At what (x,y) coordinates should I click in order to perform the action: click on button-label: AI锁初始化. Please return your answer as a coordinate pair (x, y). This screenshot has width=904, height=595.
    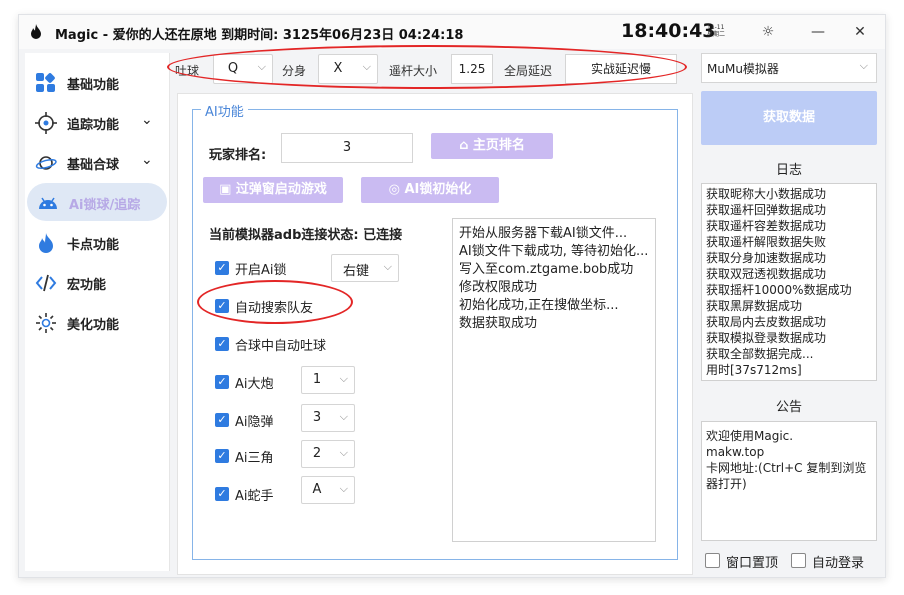
    Looking at the image, I should click on (438, 189).